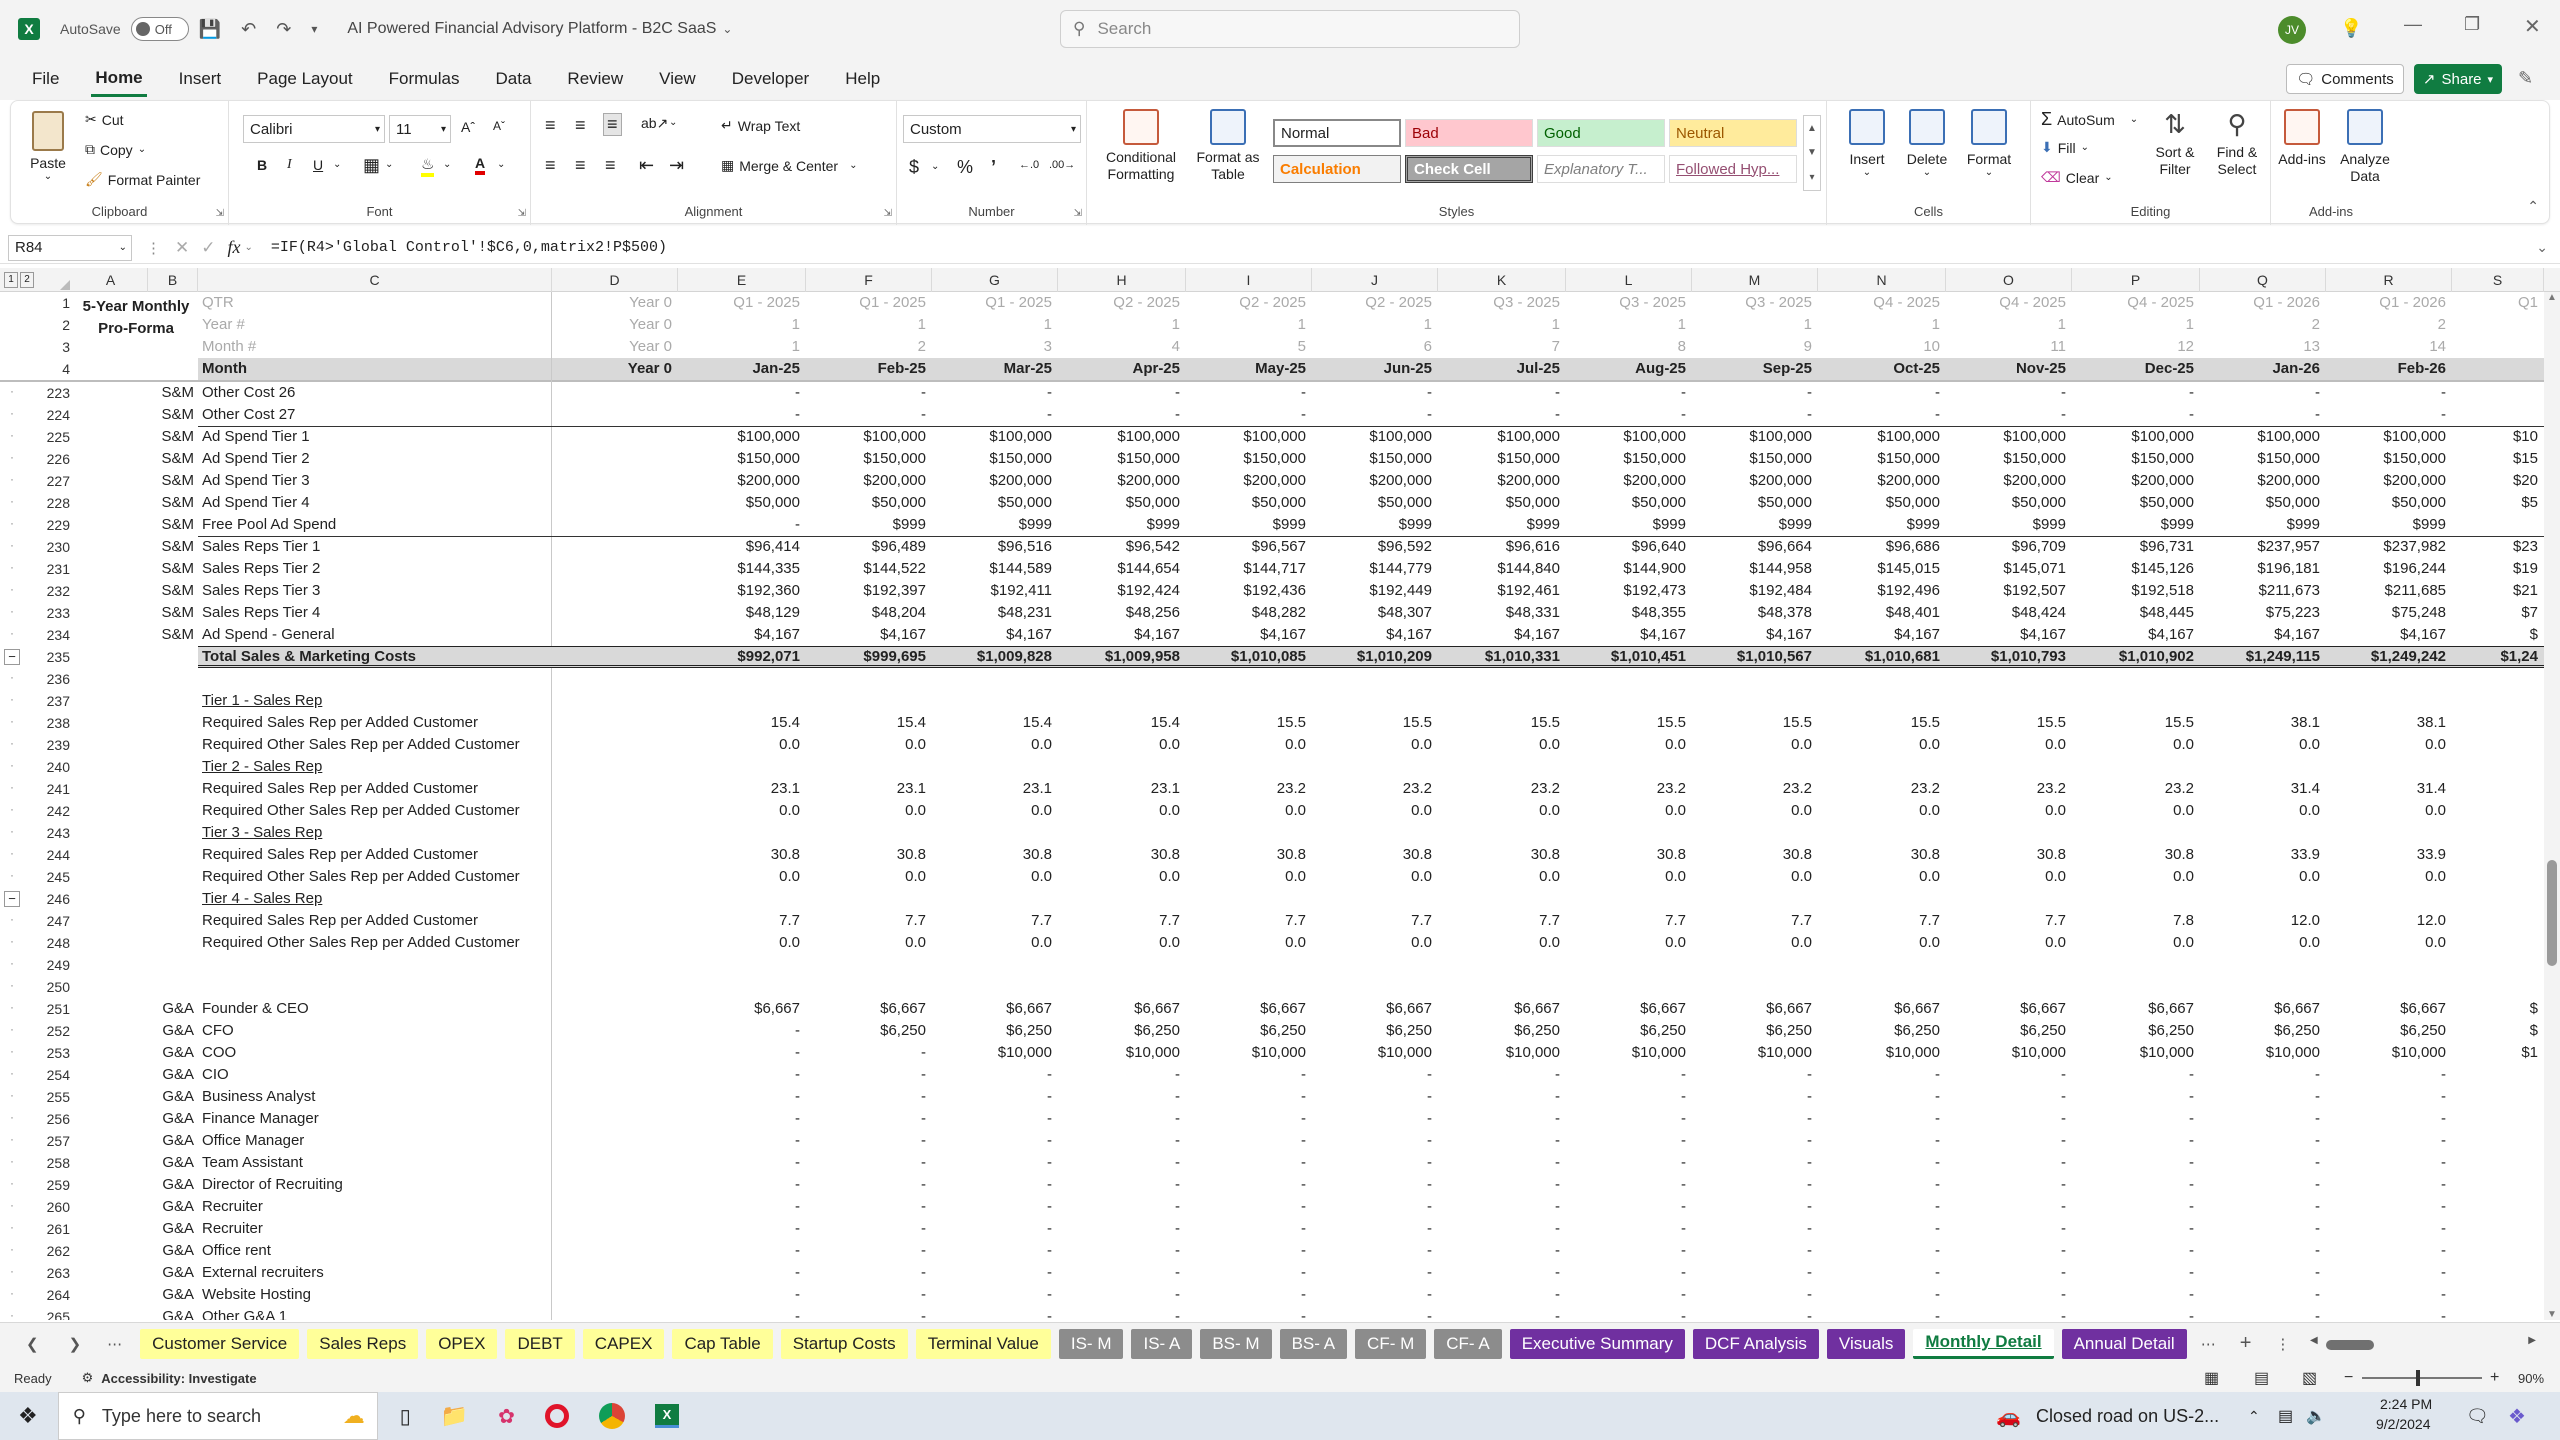  What do you see at coordinates (2418, 1378) in the screenshot?
I see `zoom-slider-thumb` at bounding box center [2418, 1378].